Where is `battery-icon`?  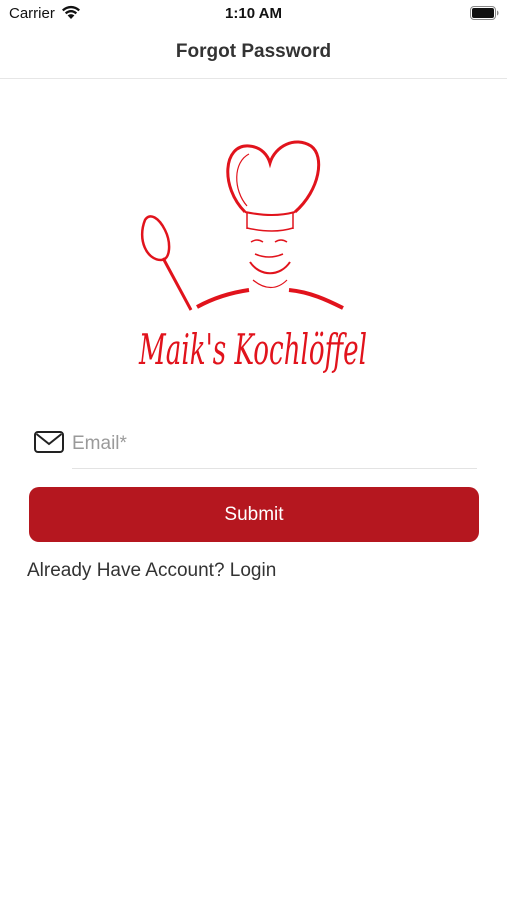 battery-icon is located at coordinates (484, 13).